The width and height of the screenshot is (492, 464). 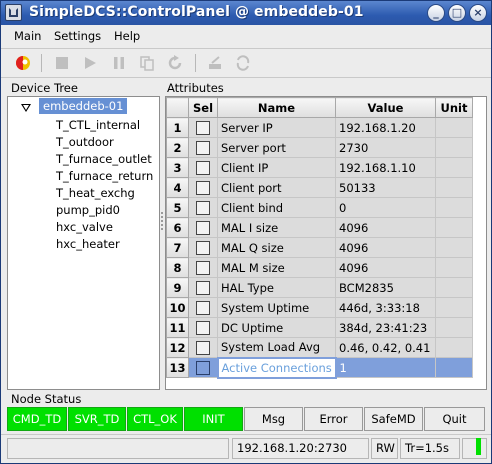 I want to click on maximize-button: □, so click(x=457, y=13).